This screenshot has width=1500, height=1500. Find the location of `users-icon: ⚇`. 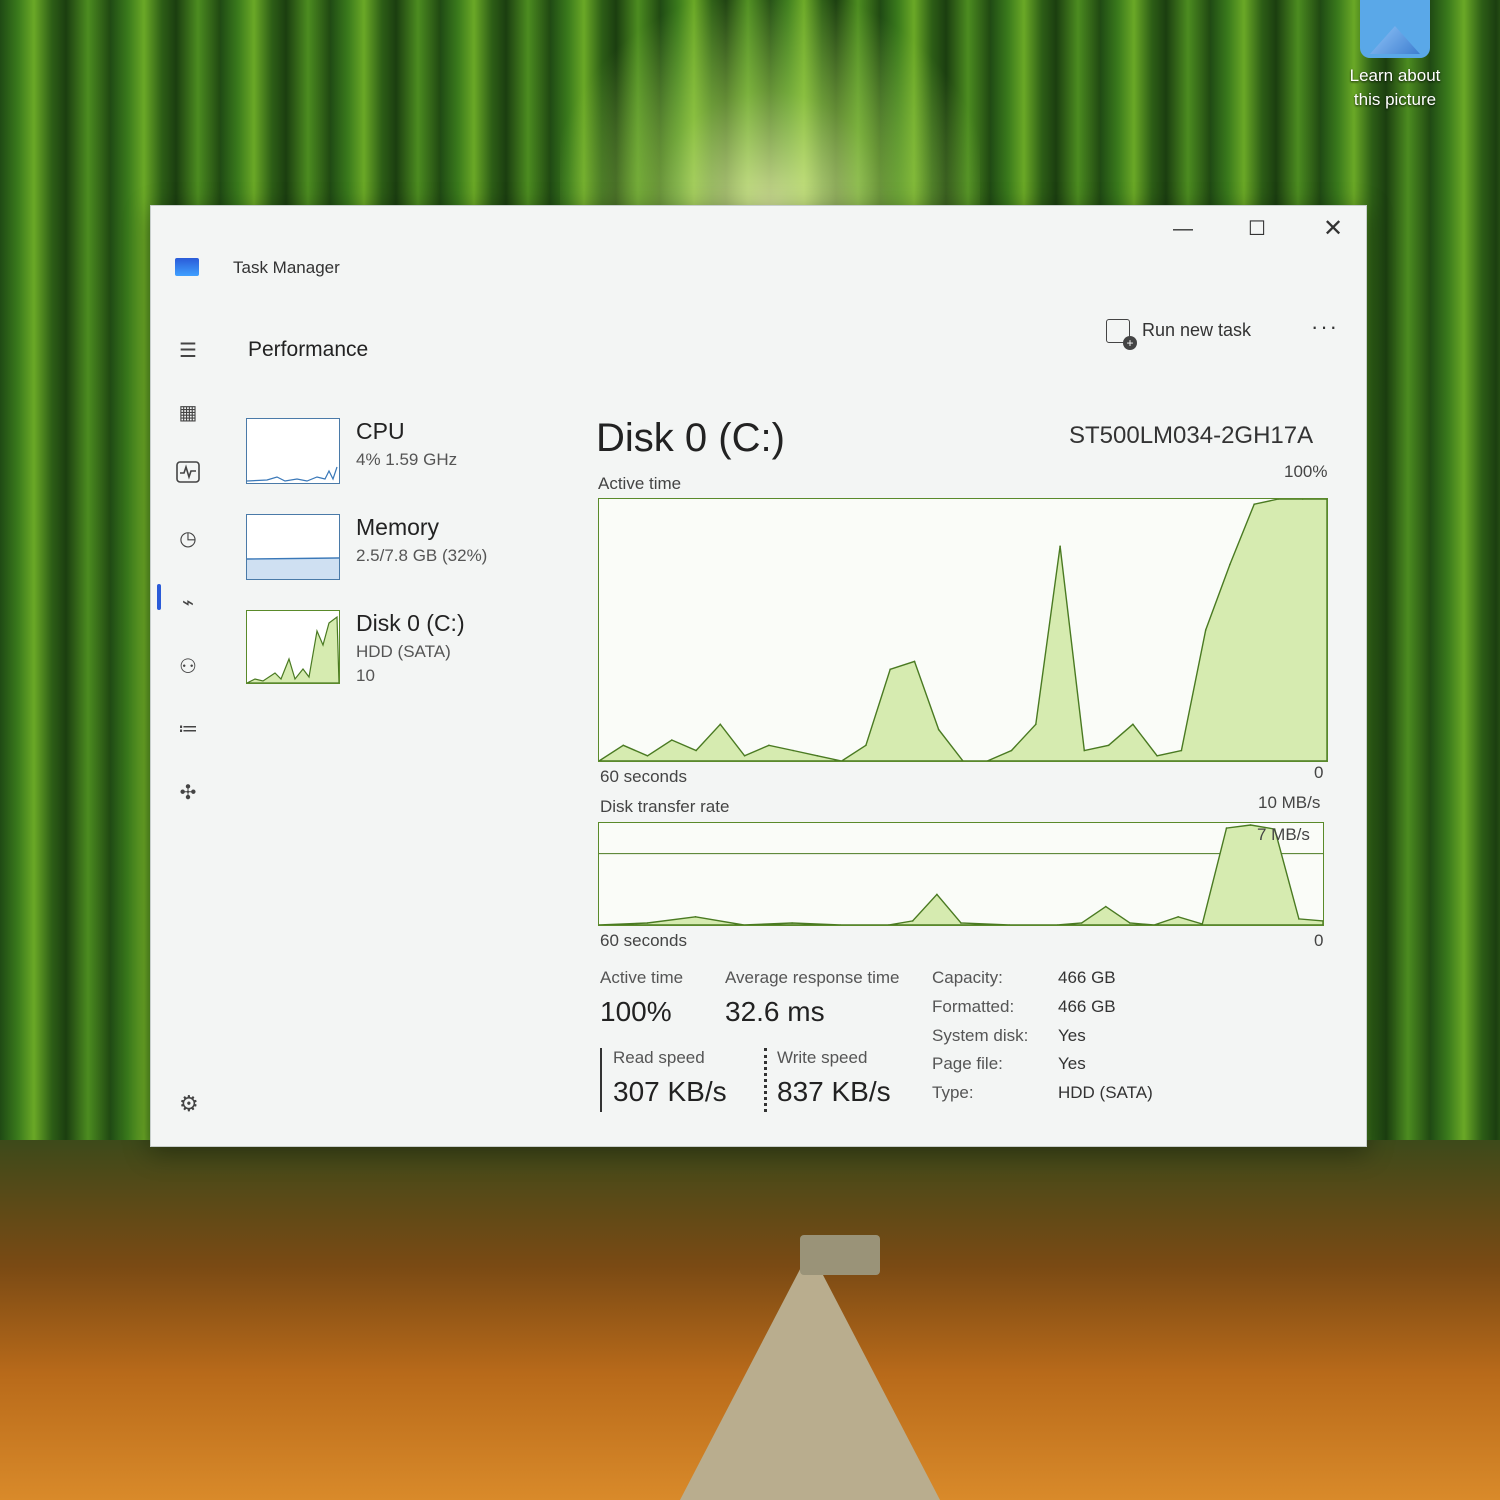

users-icon: ⚇ is located at coordinates (188, 667).